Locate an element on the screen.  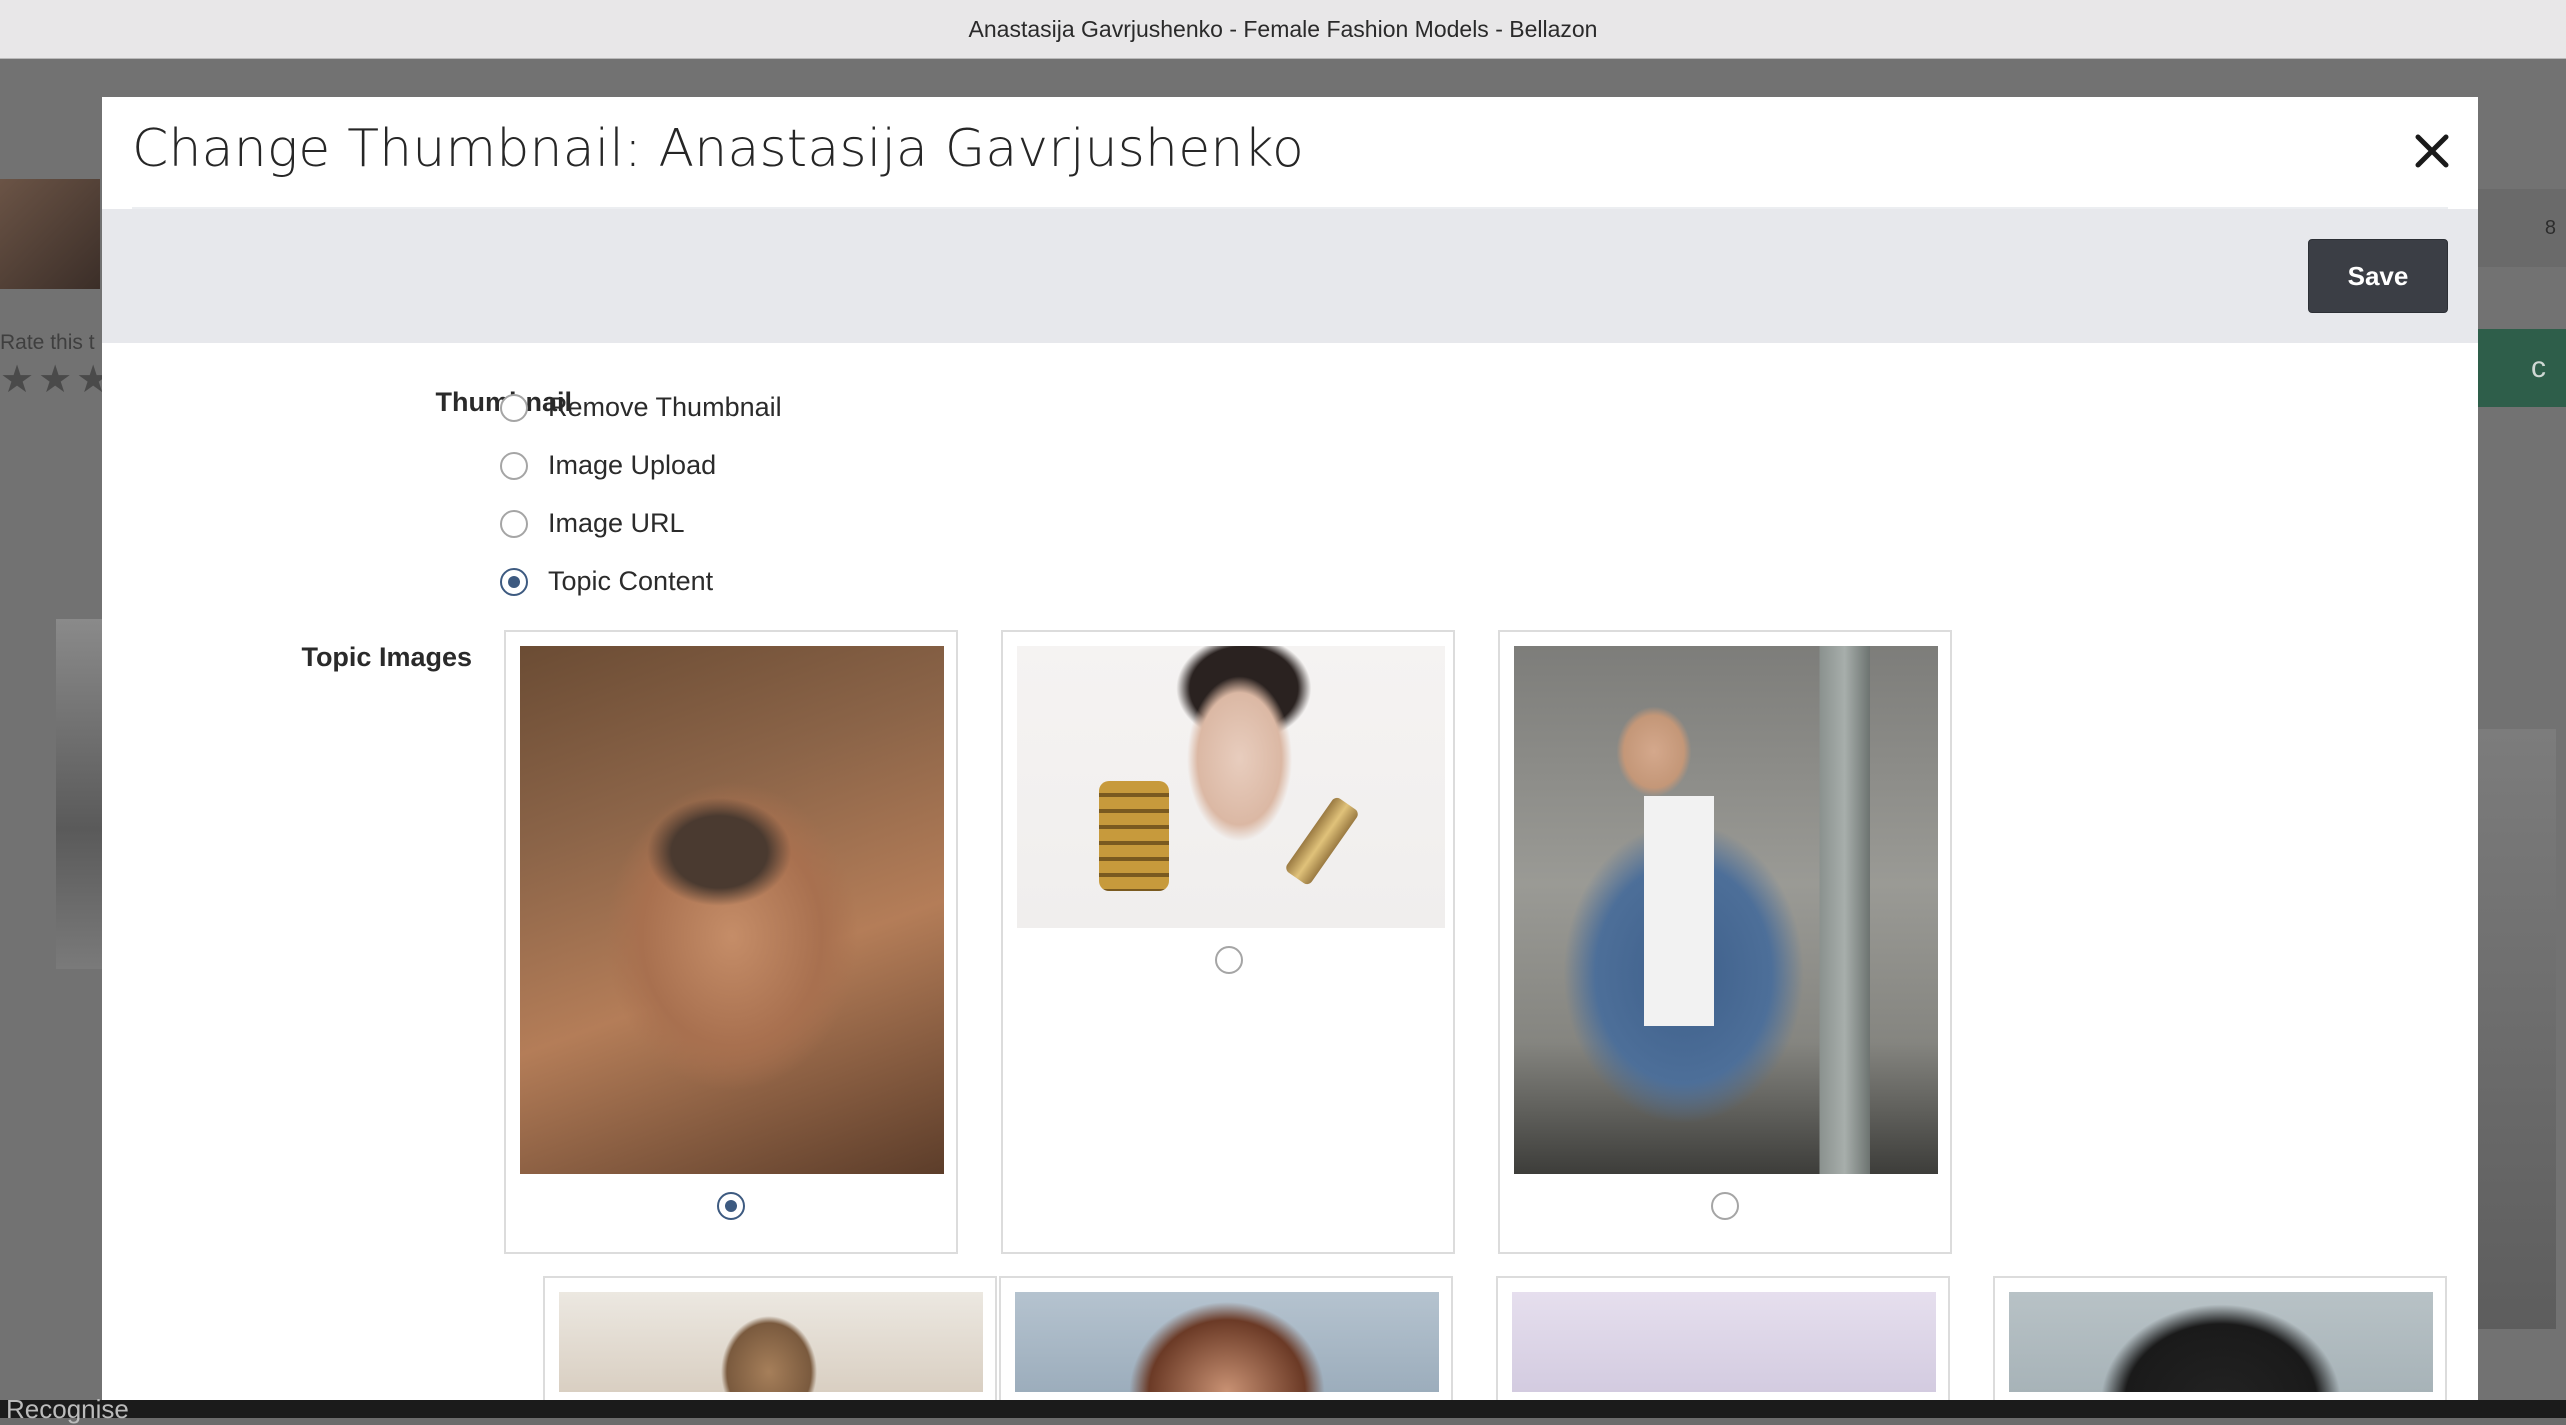
background-rate-text: Rate this t is located at coordinates (47, 342).